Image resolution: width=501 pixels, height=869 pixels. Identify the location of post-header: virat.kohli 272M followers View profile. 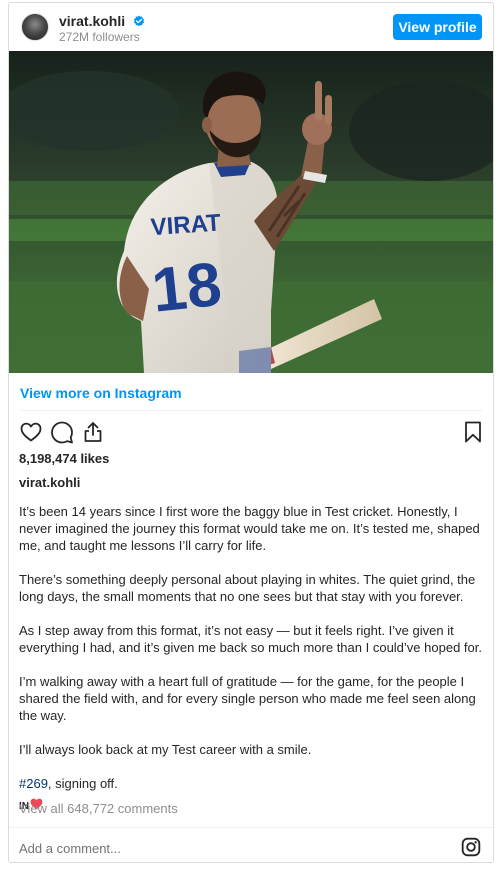
(251, 27).